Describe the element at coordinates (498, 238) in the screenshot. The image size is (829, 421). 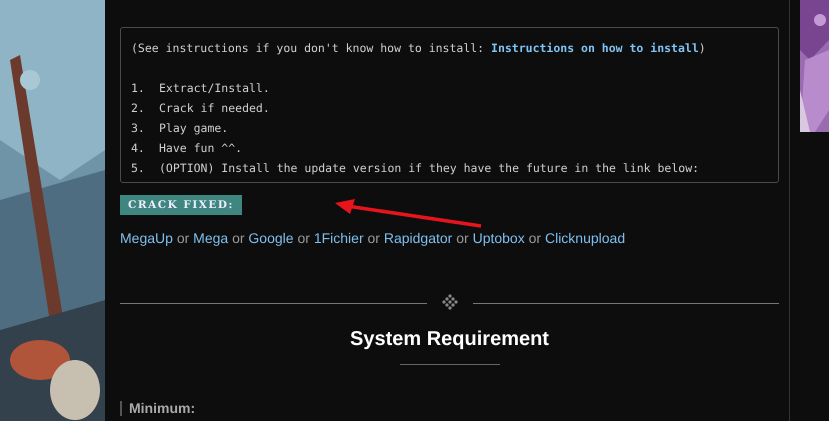
I see `download-link: Uptobox` at that location.